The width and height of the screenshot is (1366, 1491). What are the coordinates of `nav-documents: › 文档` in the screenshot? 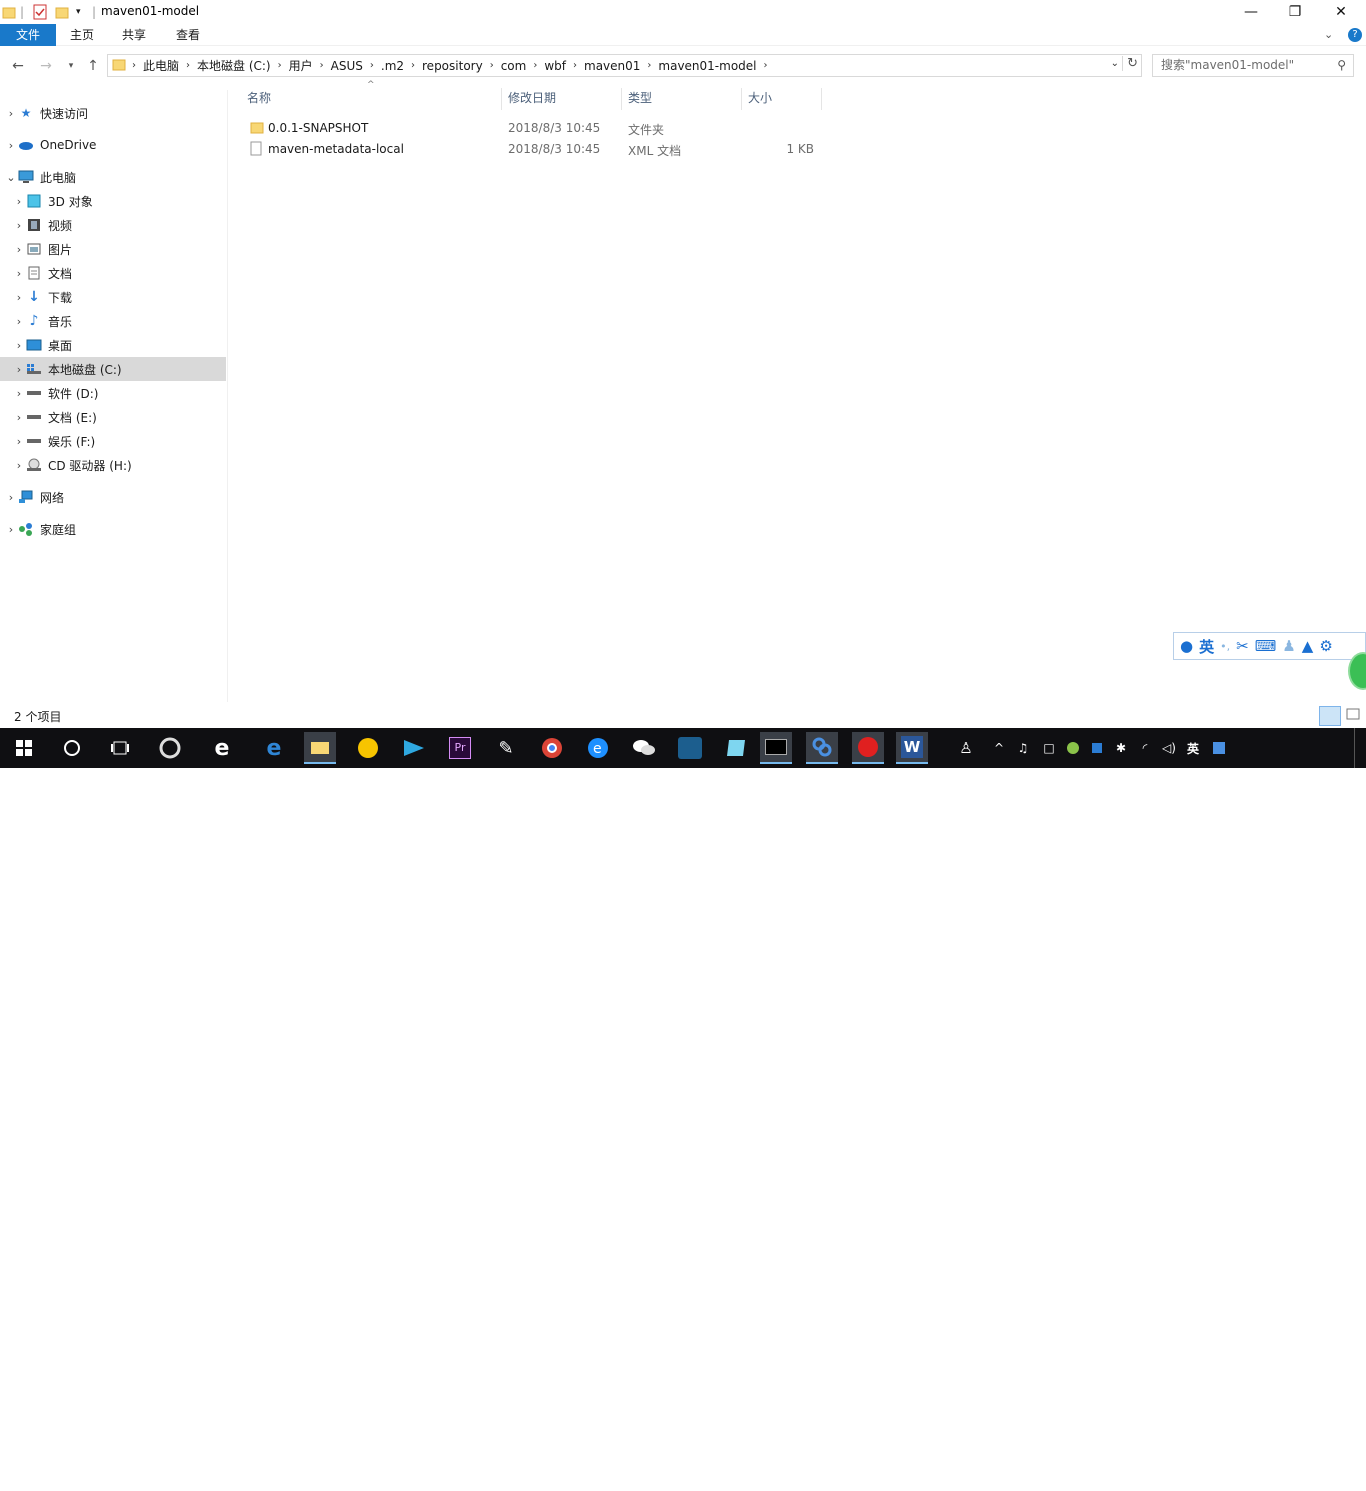 It's located at (113, 273).